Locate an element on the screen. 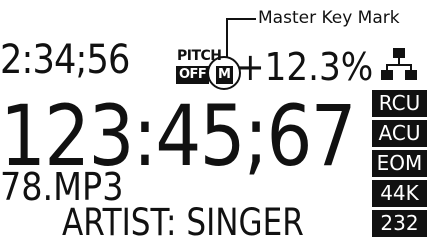  callout-label: Master Key Mark is located at coordinates (329, 18).